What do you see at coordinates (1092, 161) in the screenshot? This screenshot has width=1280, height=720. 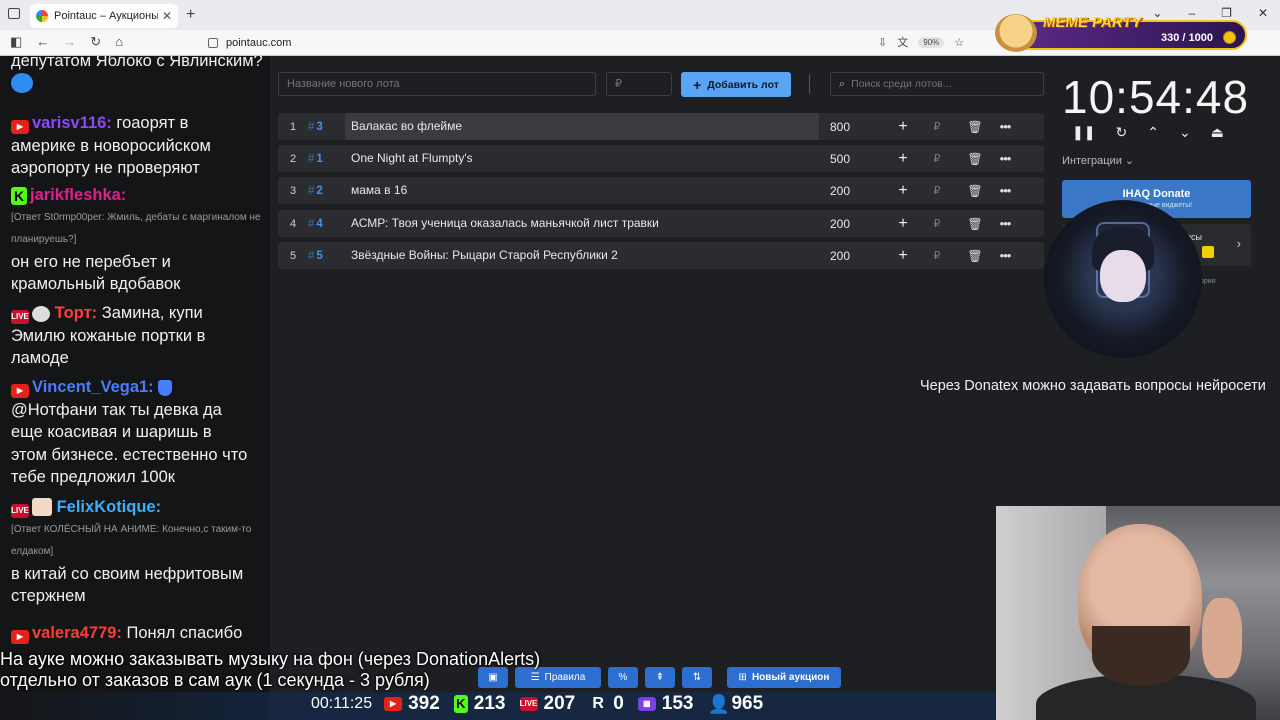 I see `integrations-label: Интеграции` at bounding box center [1092, 161].